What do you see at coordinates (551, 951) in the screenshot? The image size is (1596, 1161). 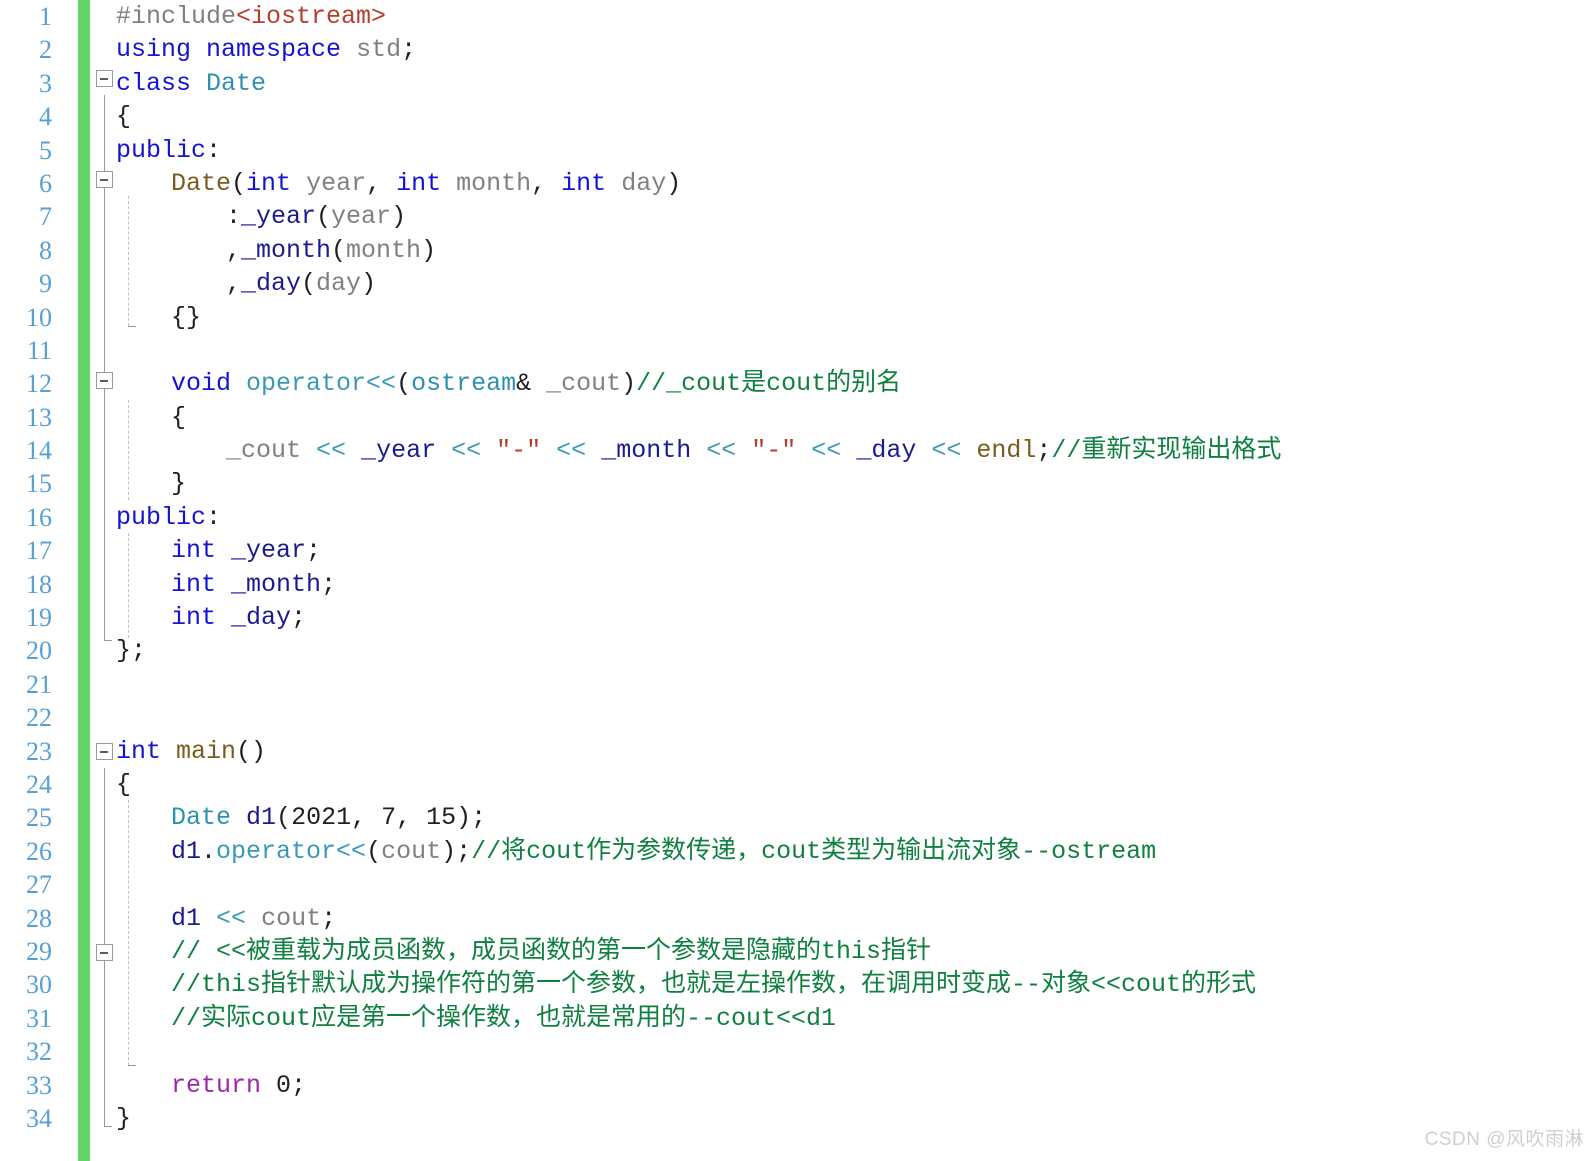 I see `code-text: // <<被重载为成员函数，成员函数的第一个参数是隐藏的this指针` at bounding box center [551, 951].